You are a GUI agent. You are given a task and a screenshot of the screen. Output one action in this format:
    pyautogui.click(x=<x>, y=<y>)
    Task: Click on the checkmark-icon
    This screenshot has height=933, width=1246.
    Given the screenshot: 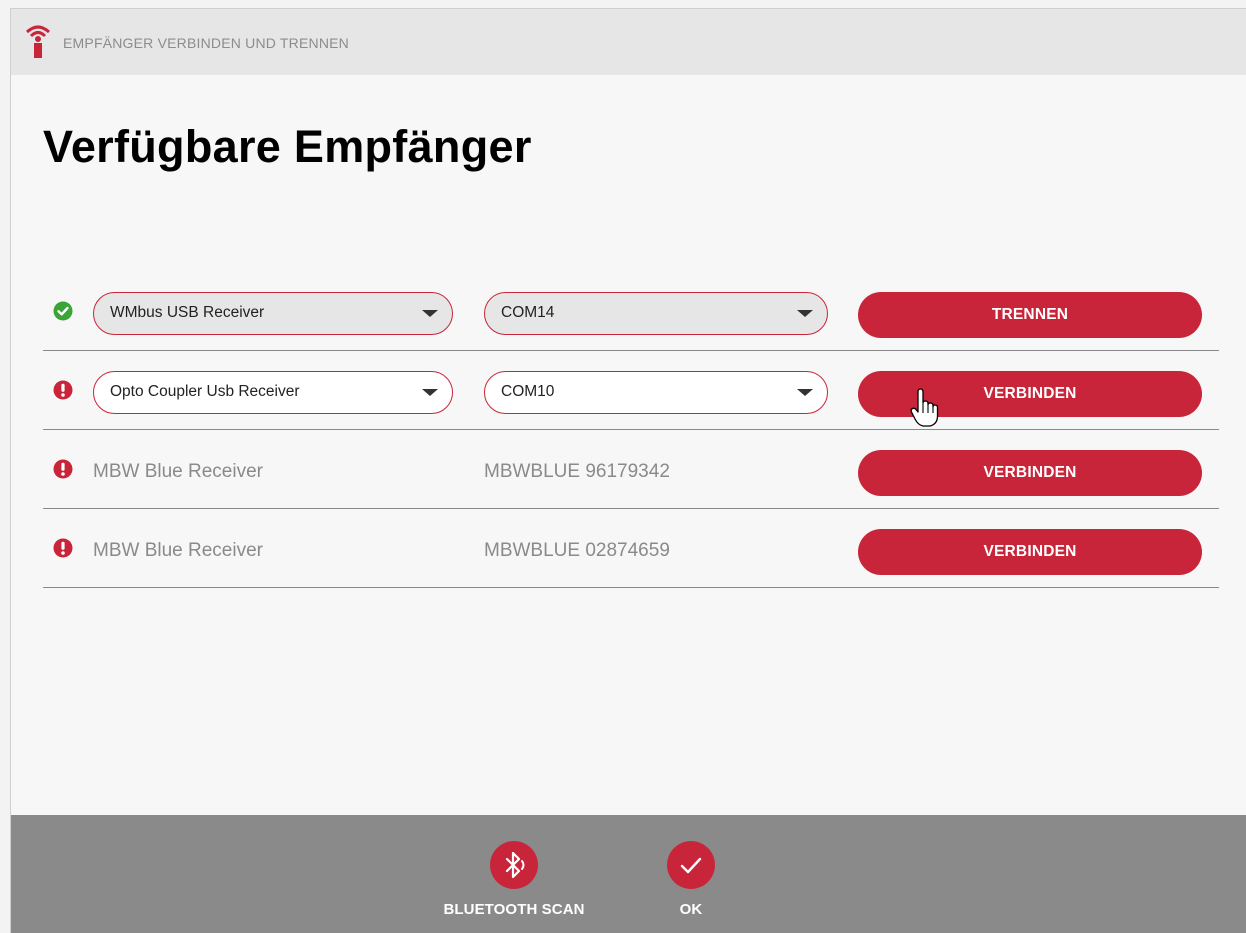 What is the action you would take?
    pyautogui.click(x=691, y=865)
    